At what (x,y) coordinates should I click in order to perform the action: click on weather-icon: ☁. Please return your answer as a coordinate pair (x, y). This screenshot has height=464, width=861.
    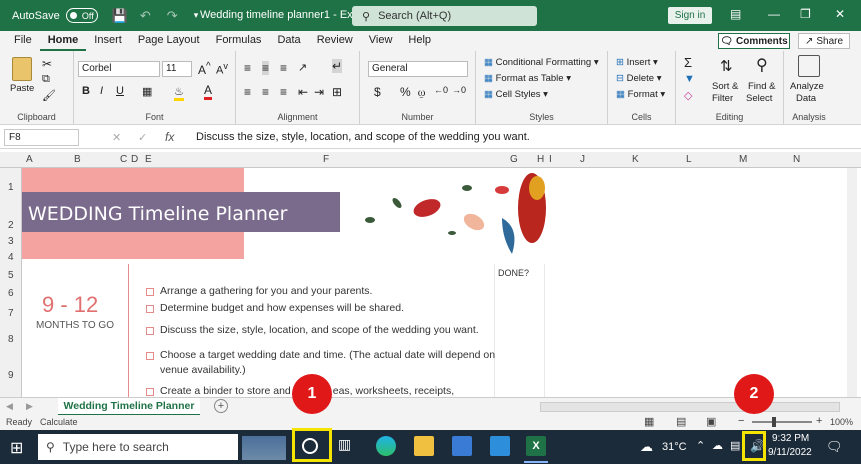
    Looking at the image, I should click on (646, 447).